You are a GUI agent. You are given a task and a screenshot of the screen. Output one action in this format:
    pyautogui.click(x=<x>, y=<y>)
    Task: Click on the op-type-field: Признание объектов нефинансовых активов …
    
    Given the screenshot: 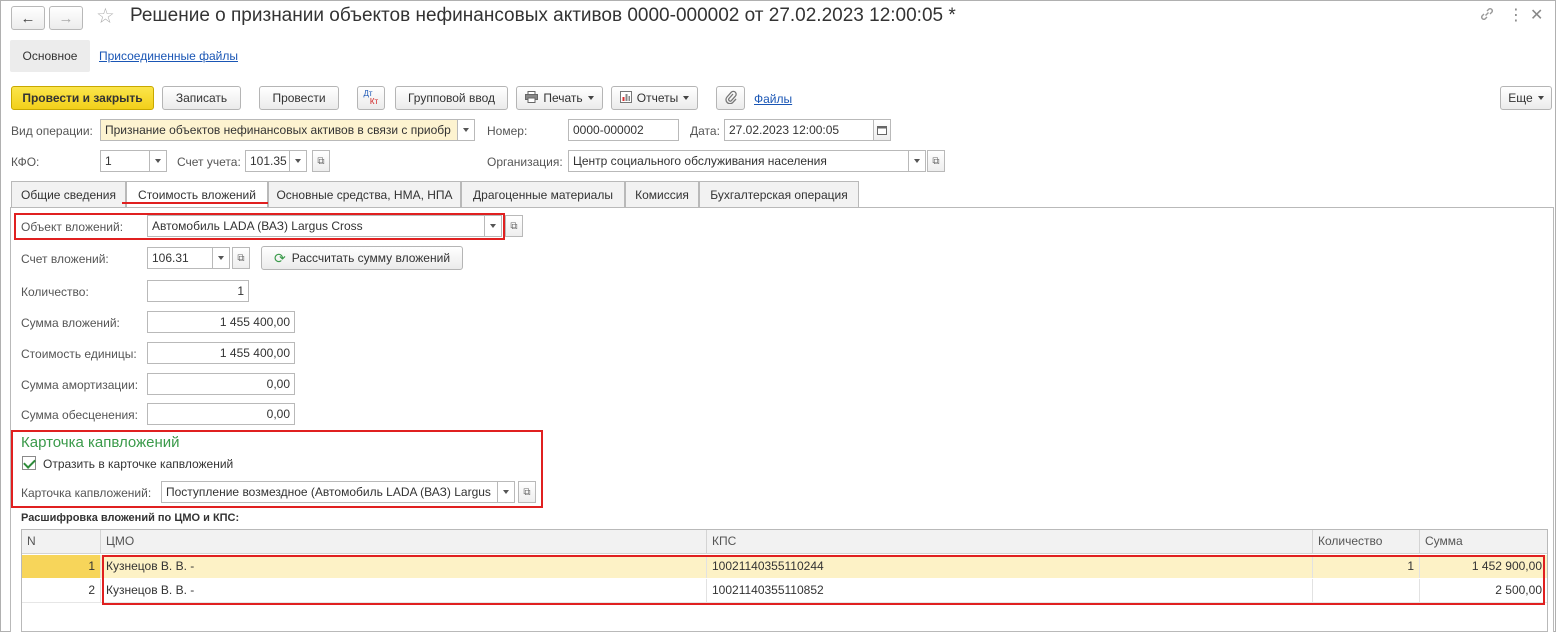 What is the action you would take?
    pyautogui.click(x=279, y=130)
    